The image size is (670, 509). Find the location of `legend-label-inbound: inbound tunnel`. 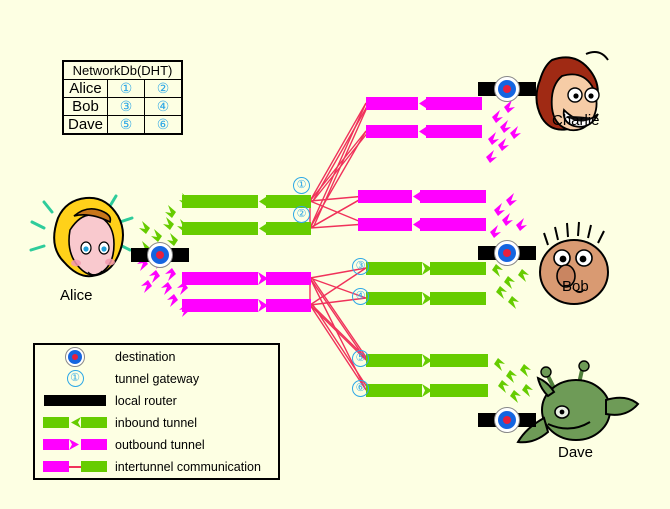

legend-label-inbound: inbound tunnel is located at coordinates (156, 422).